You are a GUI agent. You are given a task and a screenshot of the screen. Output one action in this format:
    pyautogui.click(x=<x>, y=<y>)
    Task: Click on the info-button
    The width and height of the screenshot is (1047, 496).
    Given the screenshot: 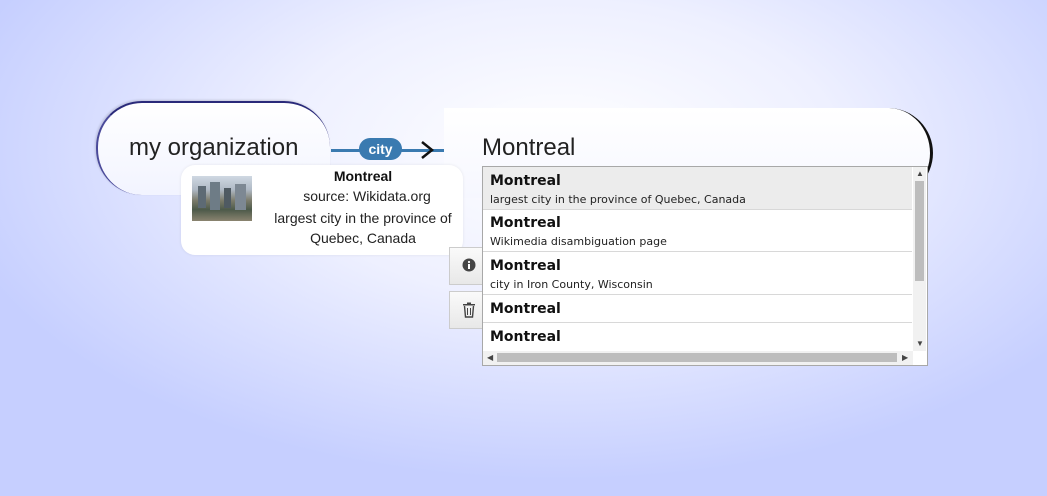 What is the action you would take?
    pyautogui.click(x=467, y=266)
    